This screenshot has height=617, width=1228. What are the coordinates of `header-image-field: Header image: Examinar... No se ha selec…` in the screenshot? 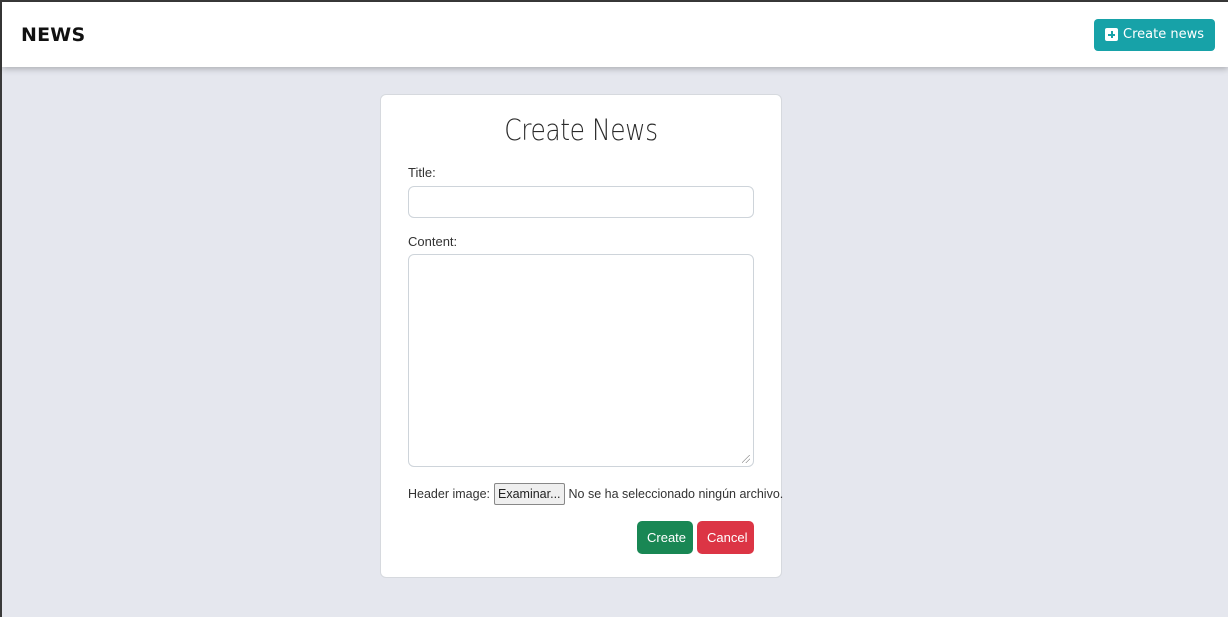 It's located at (595, 494).